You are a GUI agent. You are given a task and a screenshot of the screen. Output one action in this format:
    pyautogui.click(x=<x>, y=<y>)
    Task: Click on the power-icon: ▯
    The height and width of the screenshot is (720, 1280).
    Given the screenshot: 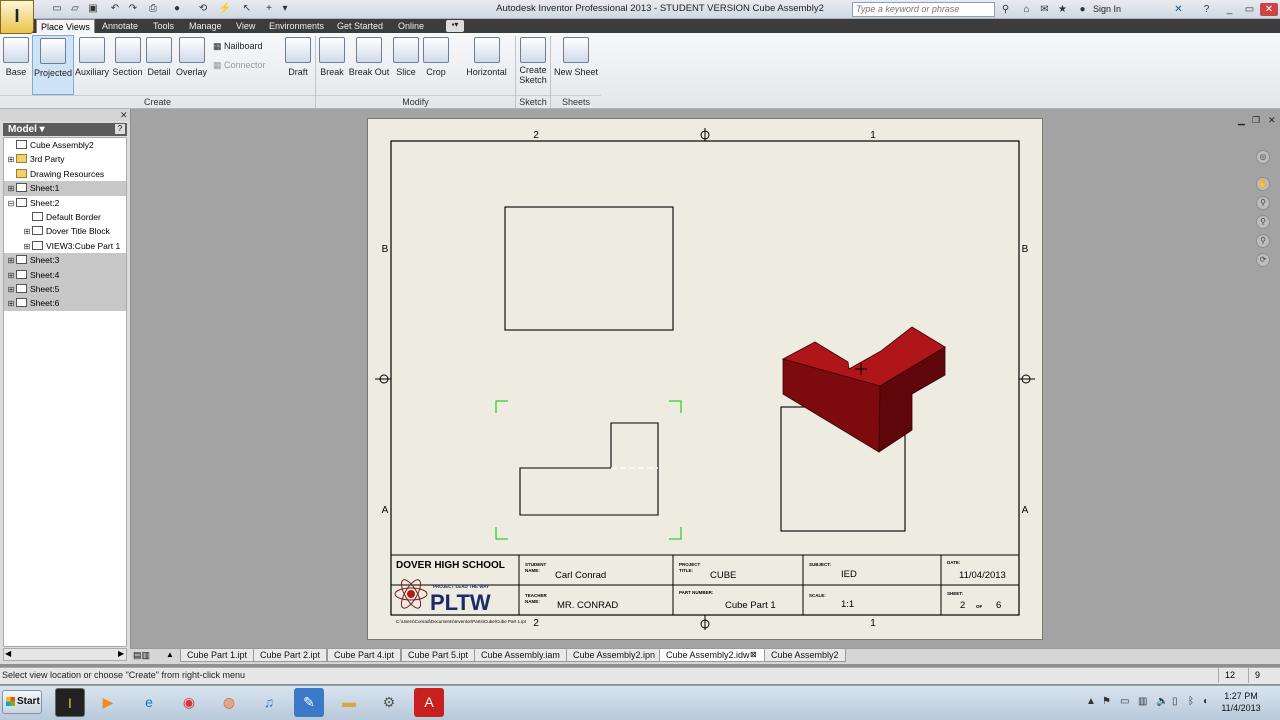 What is the action you would take?
    pyautogui.click(x=1175, y=701)
    